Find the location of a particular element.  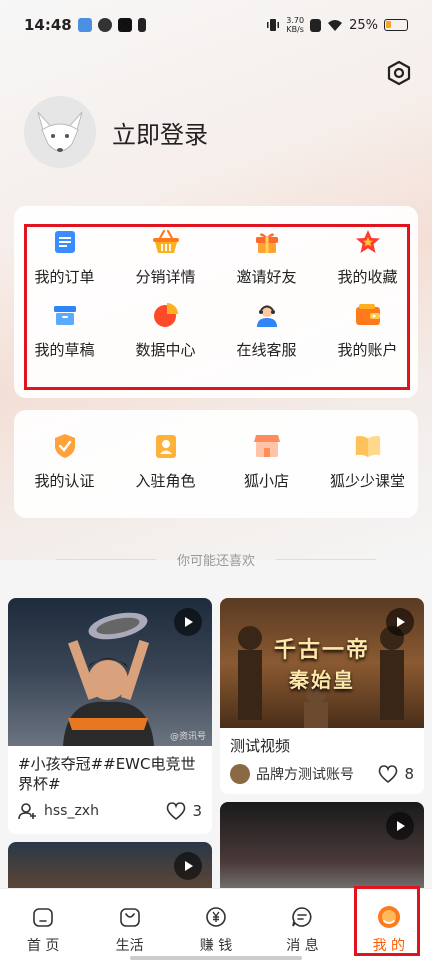

tab-profile: 我 的 is located at coordinates (389, 926).